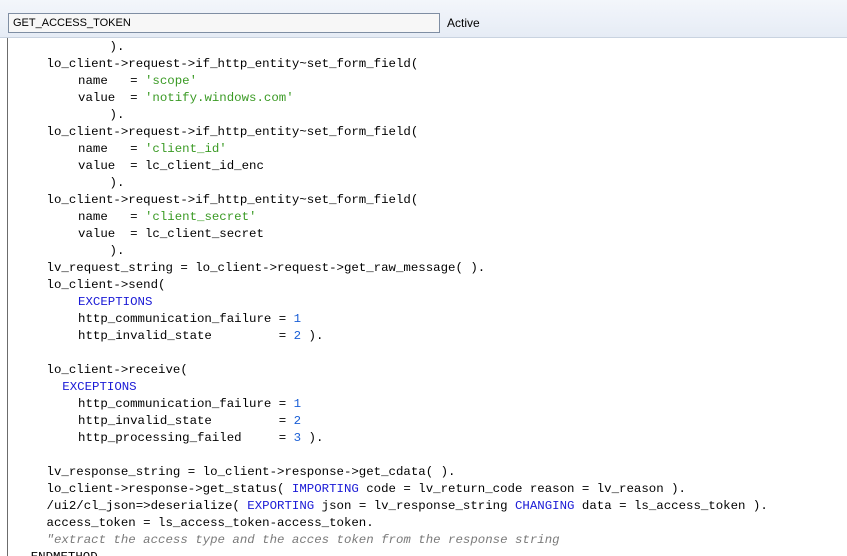  I want to click on code-line: lo_client->receive(, so click(117, 370).